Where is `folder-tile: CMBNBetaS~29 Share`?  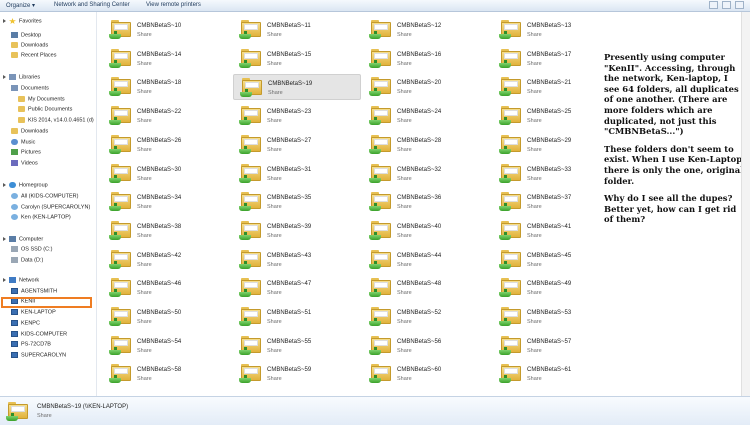 folder-tile: CMBNBetaS~29 Share is located at coordinates (557, 145).